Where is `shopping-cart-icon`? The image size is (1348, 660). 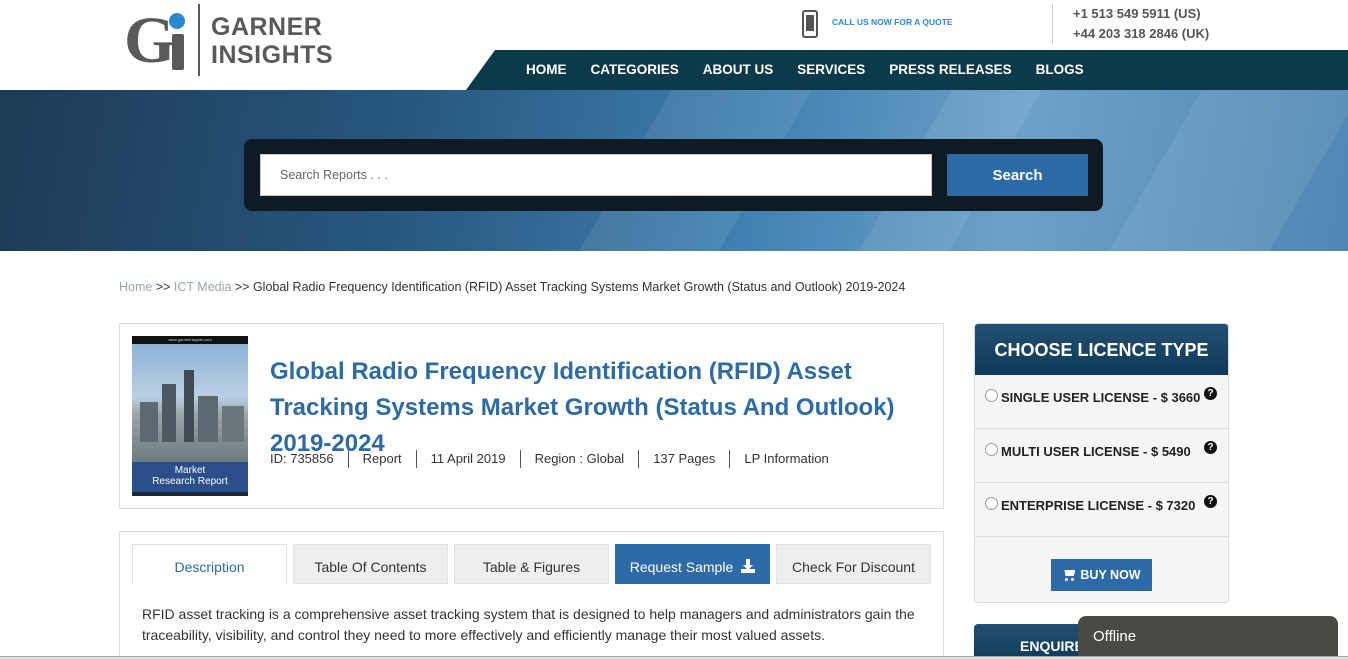
shopping-cart-icon is located at coordinates (1069, 575).